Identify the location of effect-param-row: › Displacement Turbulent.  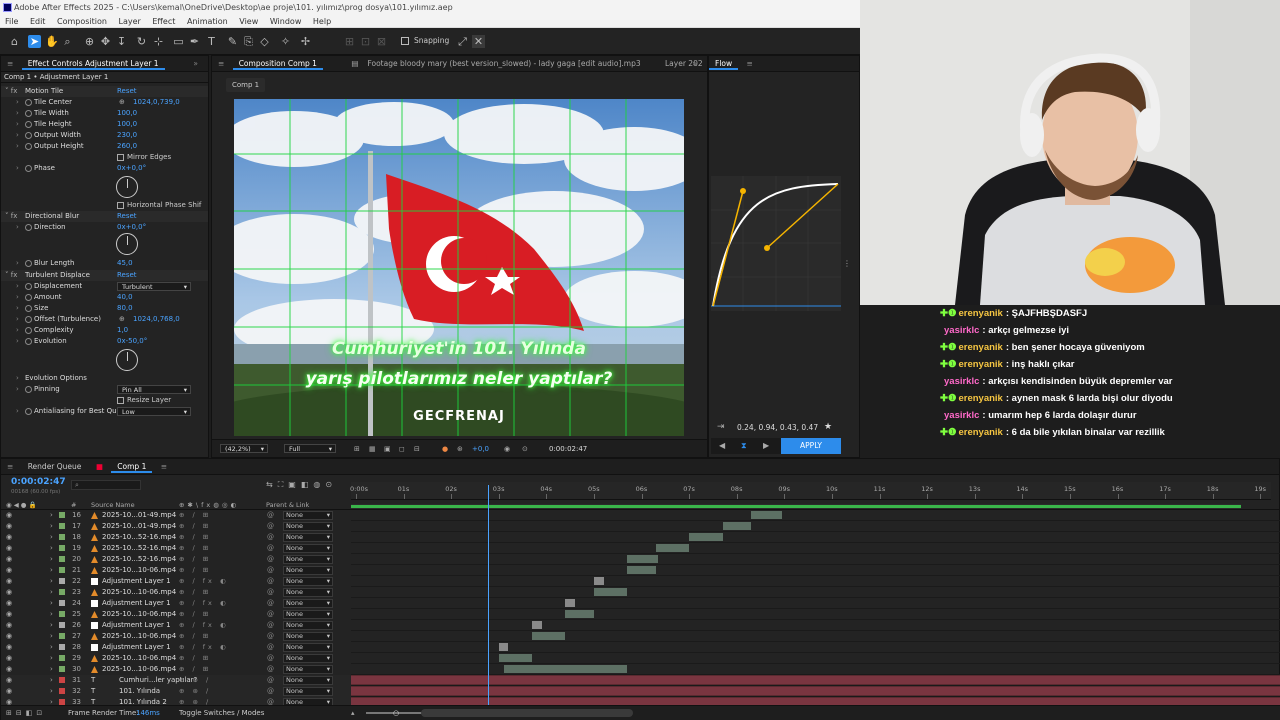
(104, 286).